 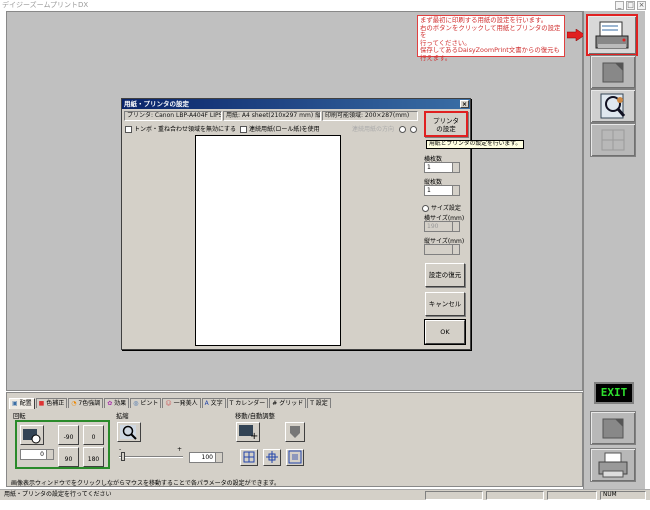 What do you see at coordinates (93, 457) in the screenshot?
I see `rotate-180-button: 180` at bounding box center [93, 457].